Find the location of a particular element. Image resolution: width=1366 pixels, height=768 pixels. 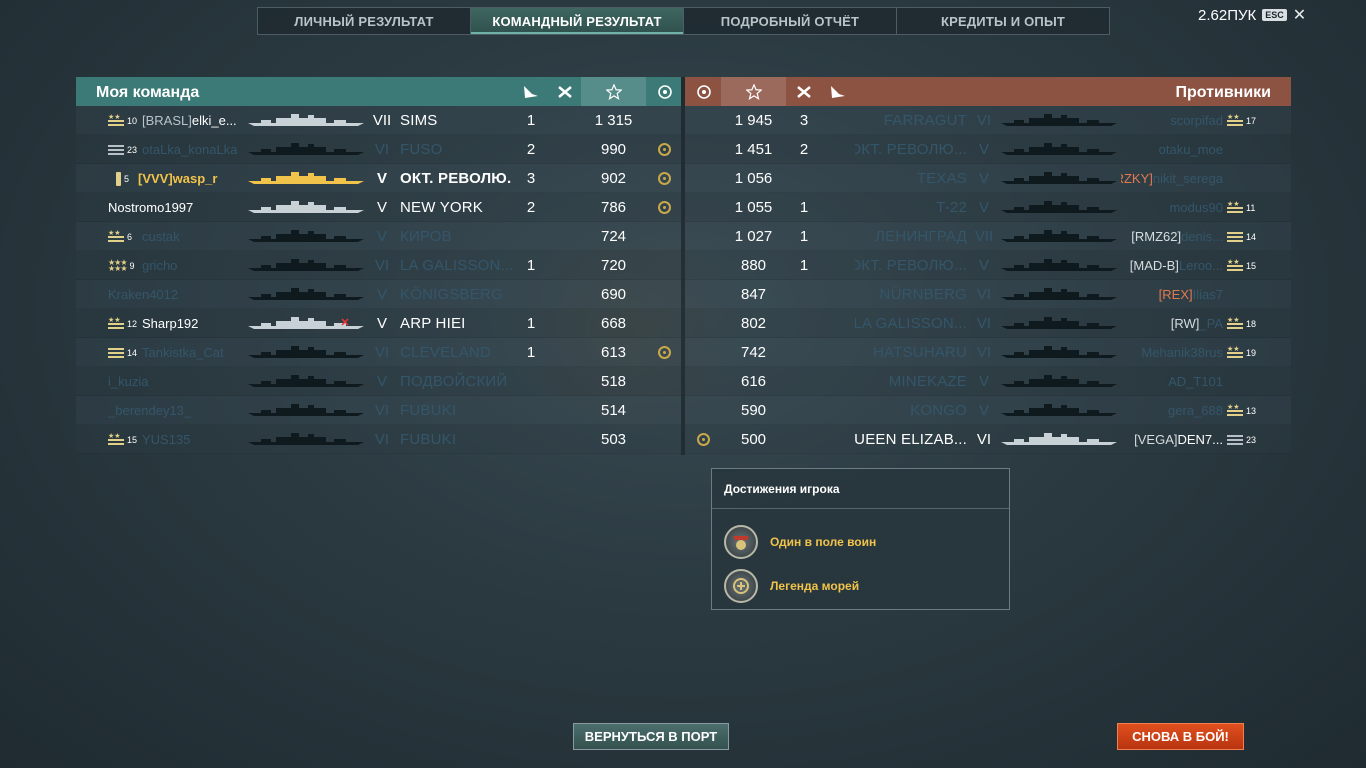

tab-detailed-report: ПОДРОБНЫЙ ОТЧЁТ is located at coordinates (790, 21).